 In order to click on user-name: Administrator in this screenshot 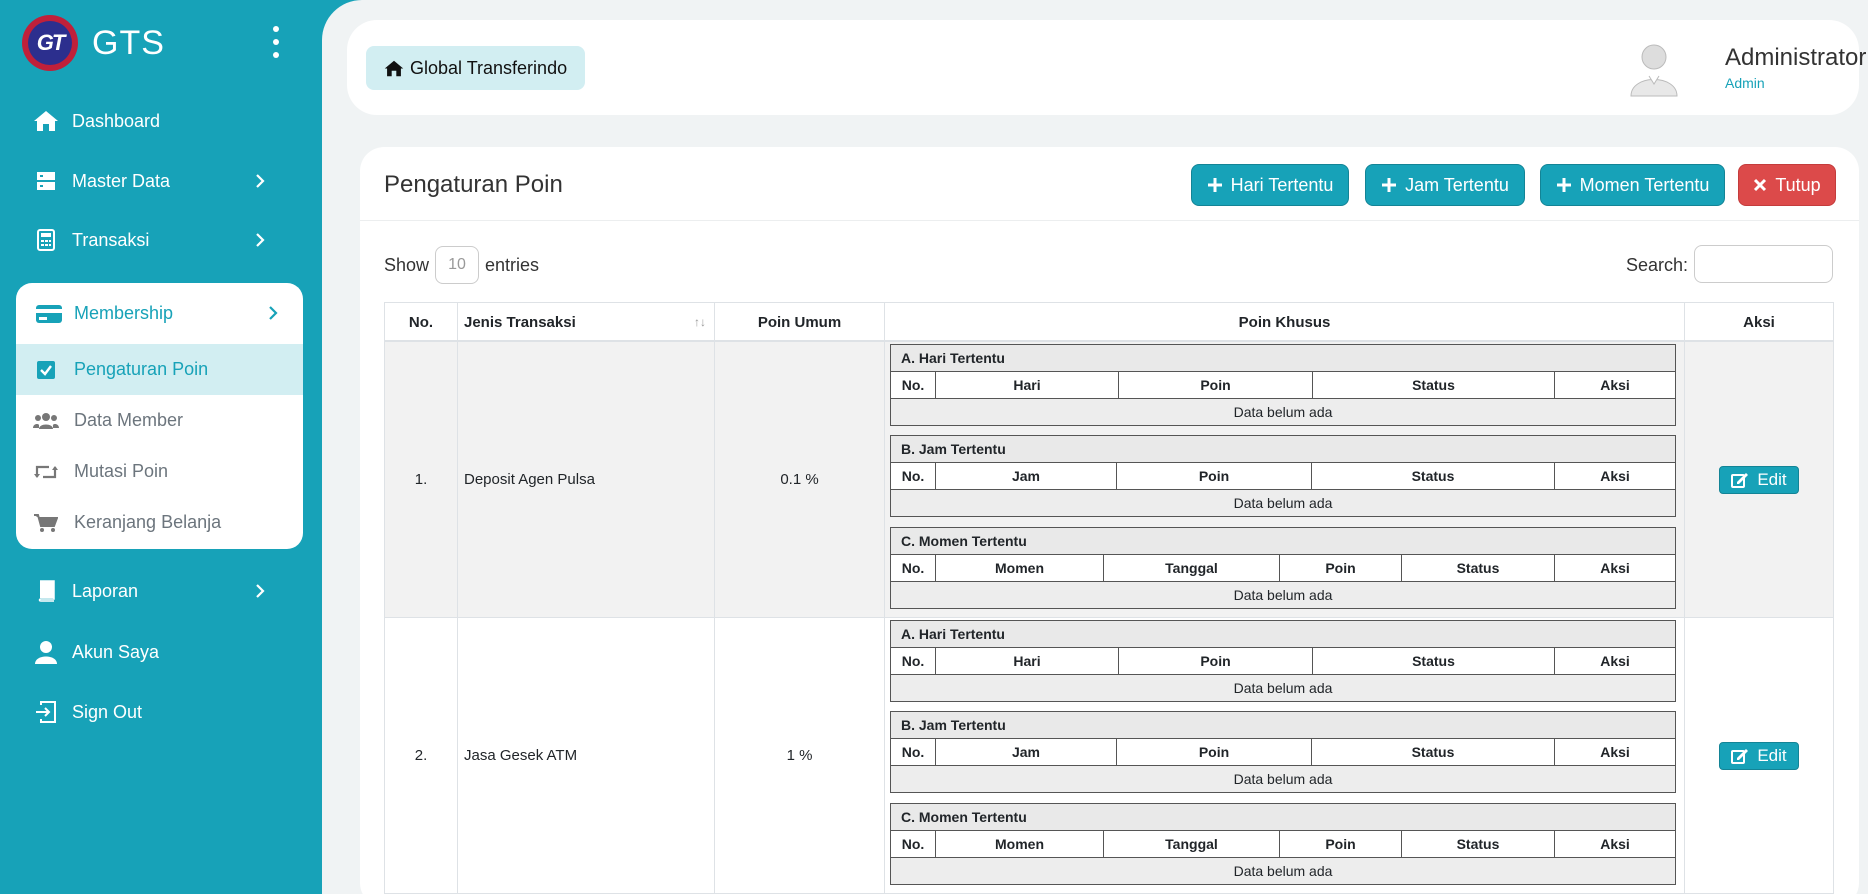, I will do `click(1796, 57)`.